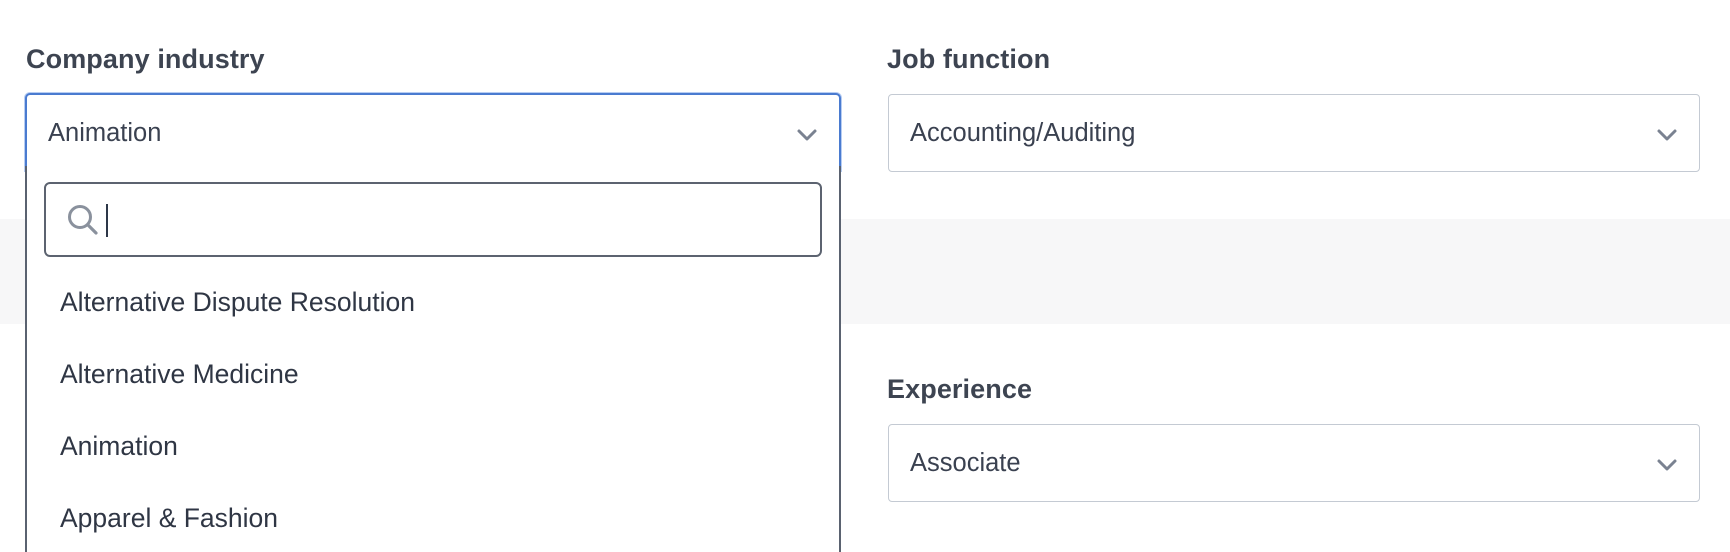 This screenshot has height=552, width=1730. I want to click on experience-select: Associate, so click(1294, 463).